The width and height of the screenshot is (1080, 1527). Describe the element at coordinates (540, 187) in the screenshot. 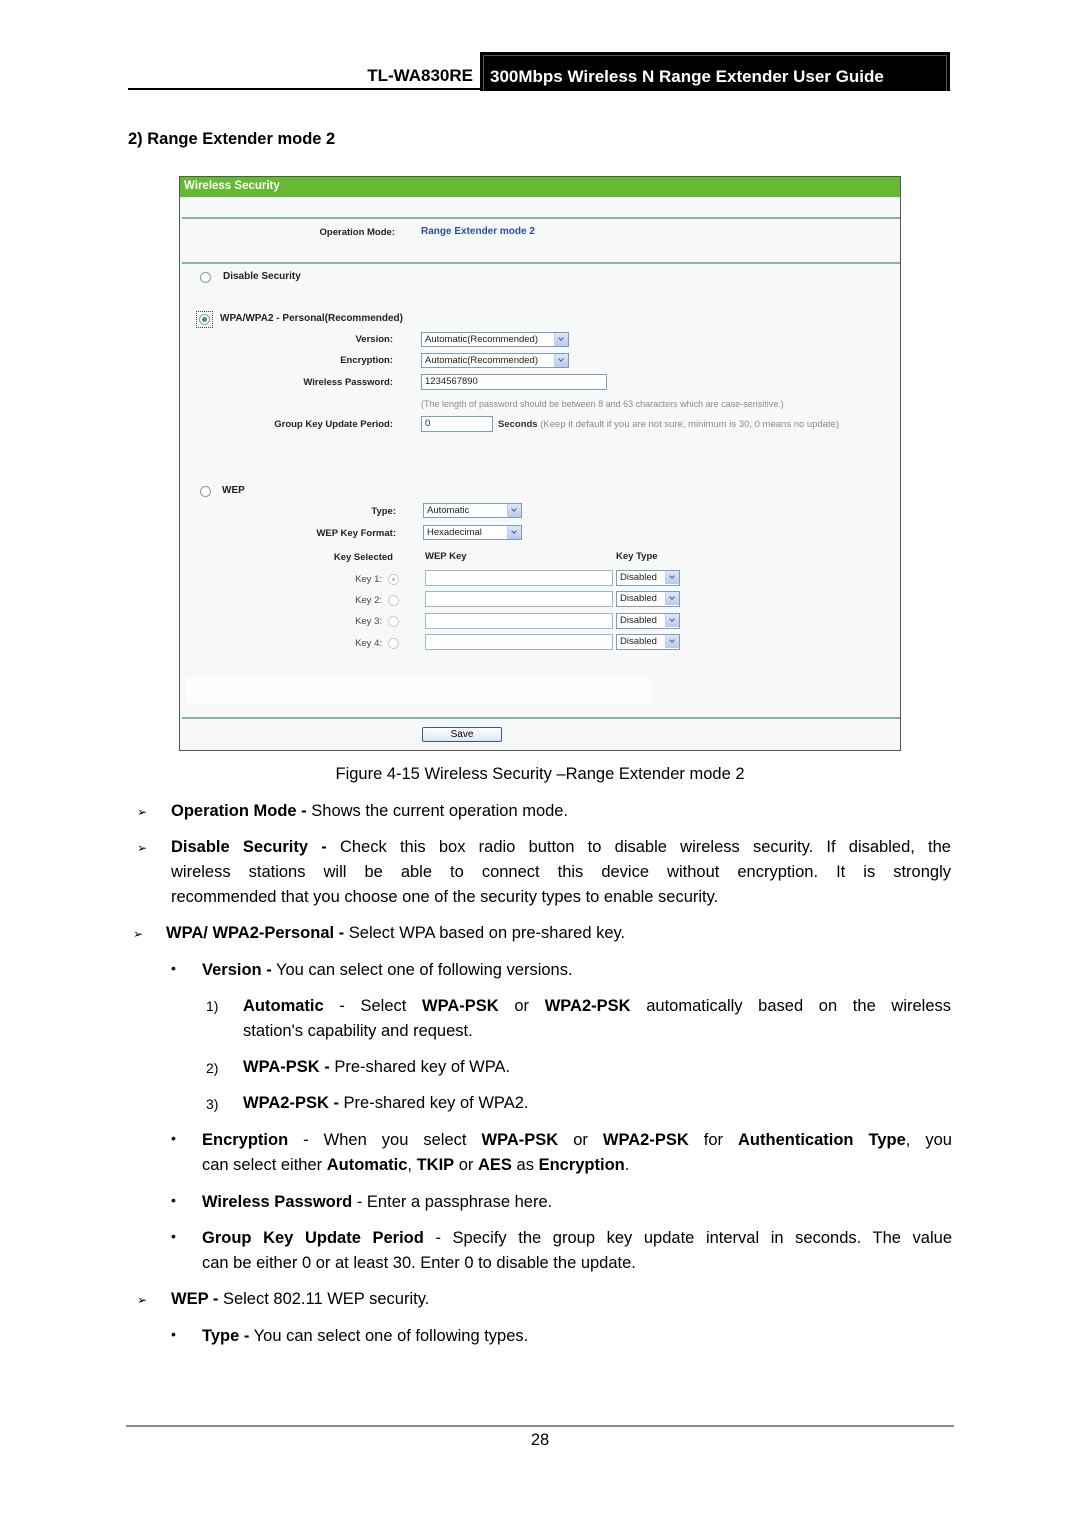

I see `panel-header: Wireless Security` at that location.